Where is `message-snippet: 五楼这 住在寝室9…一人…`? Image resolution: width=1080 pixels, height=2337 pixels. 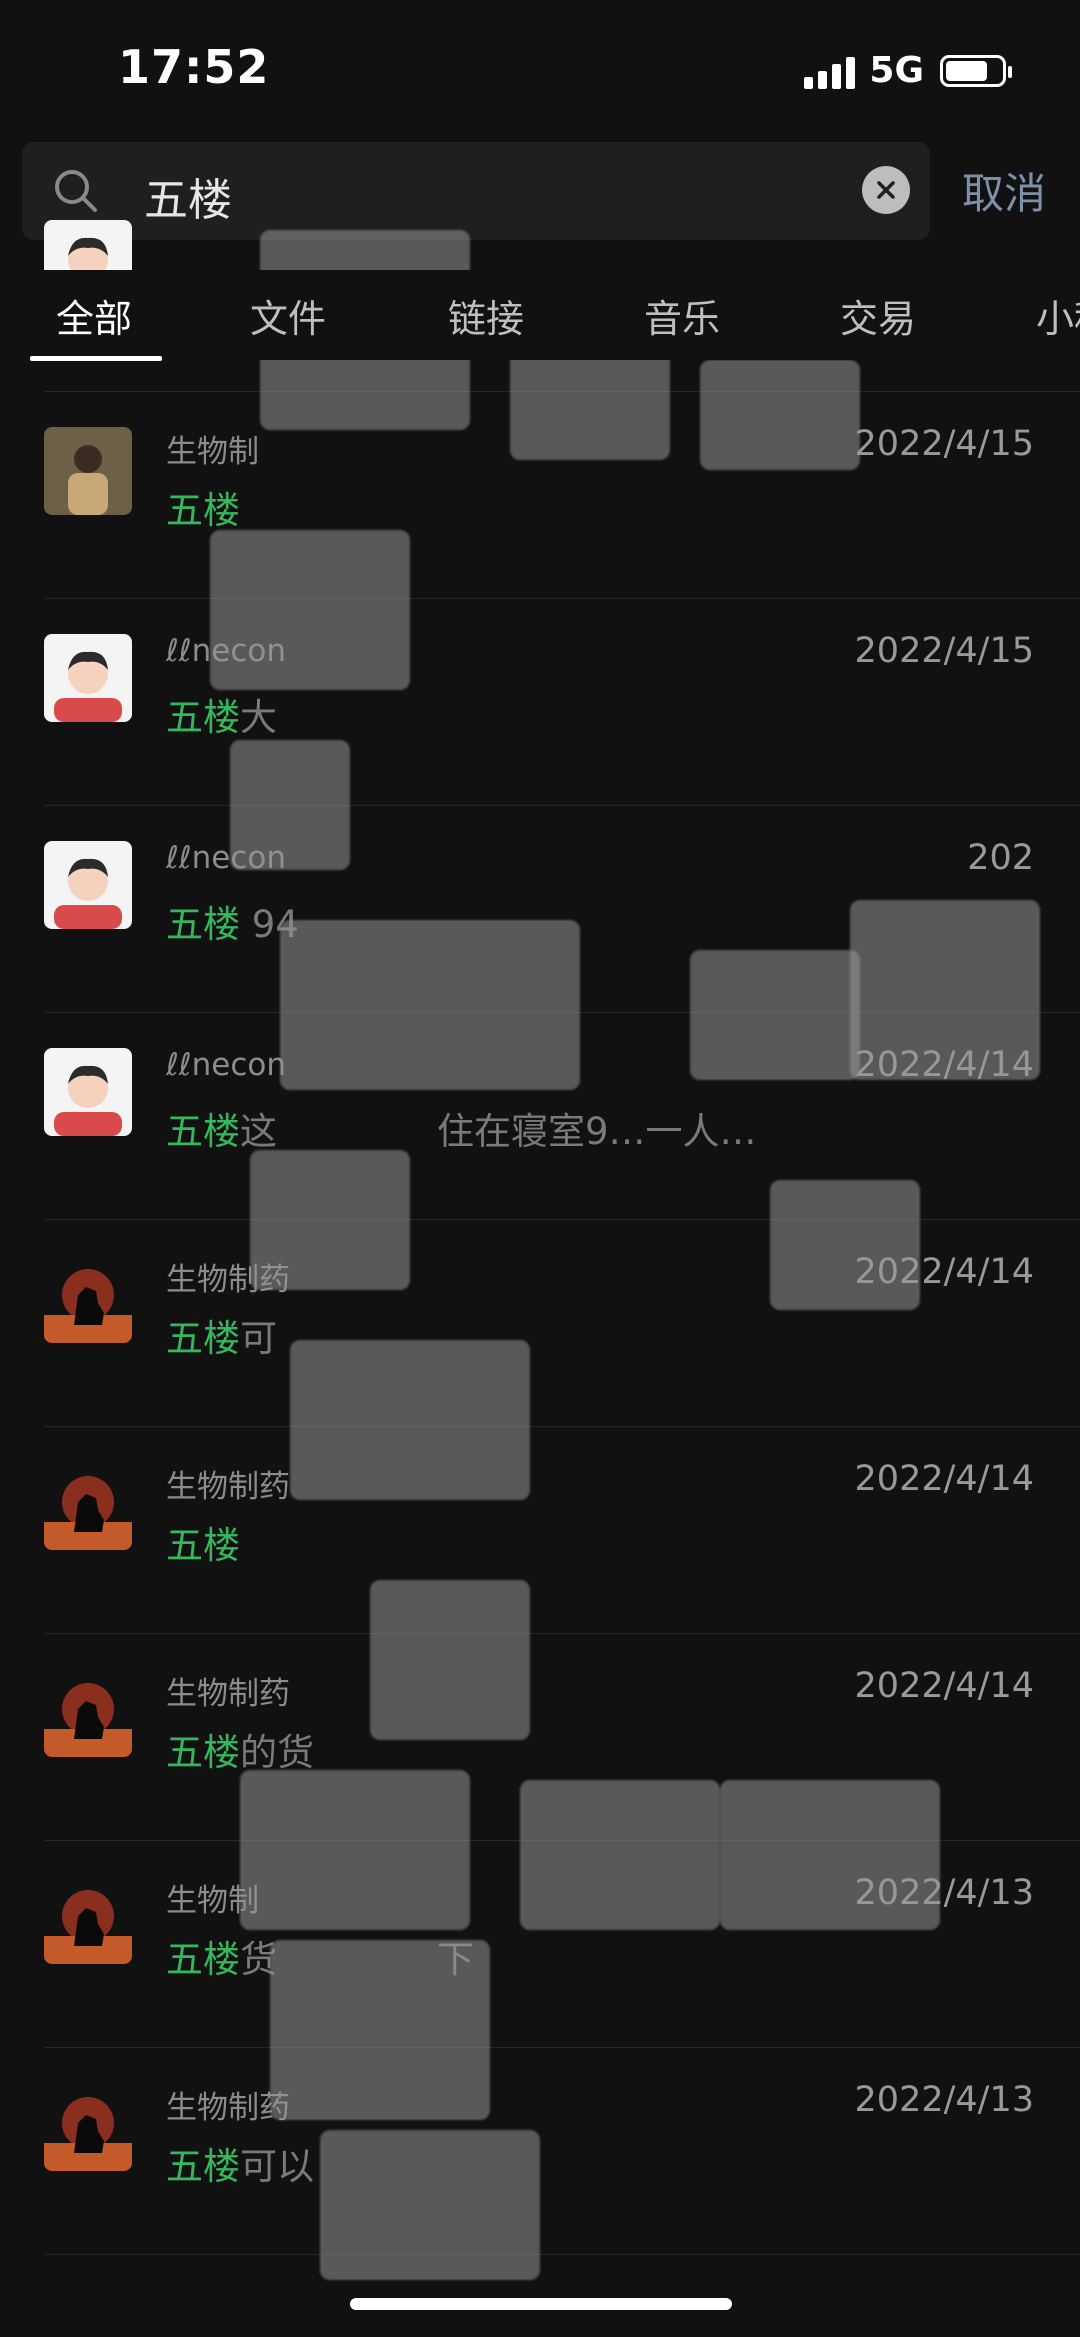
message-snippet: 五楼这 住在寝室9…一人… is located at coordinates (461, 1128).